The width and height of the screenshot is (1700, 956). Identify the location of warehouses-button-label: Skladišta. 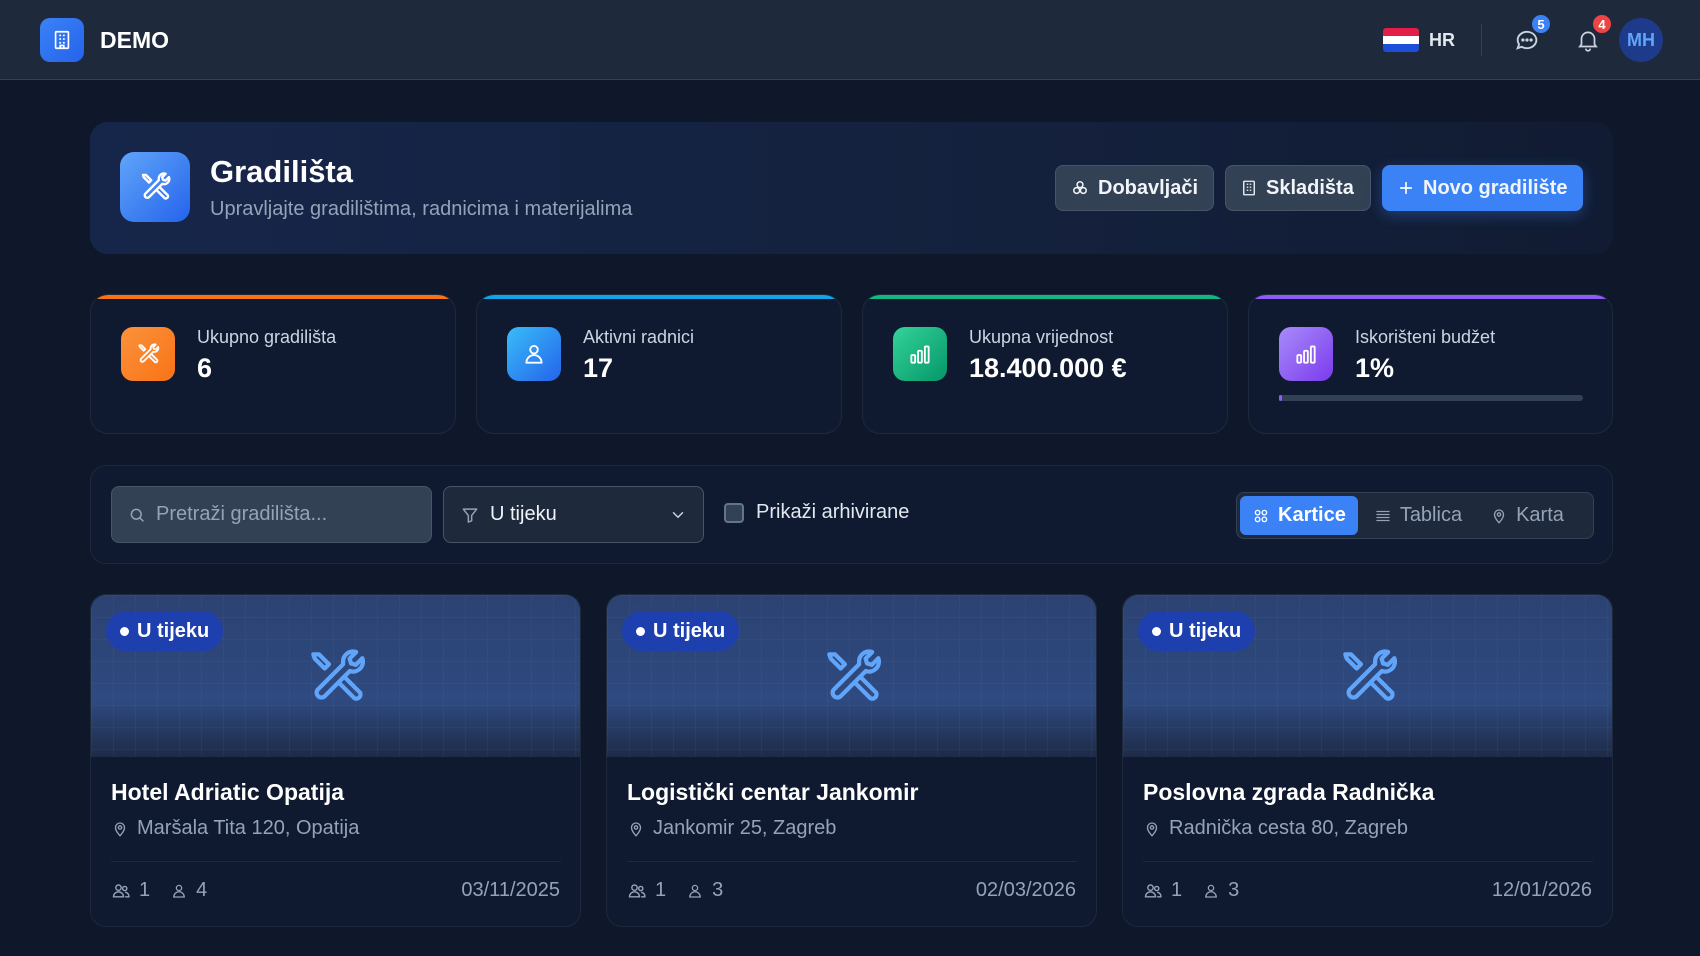
(1310, 187).